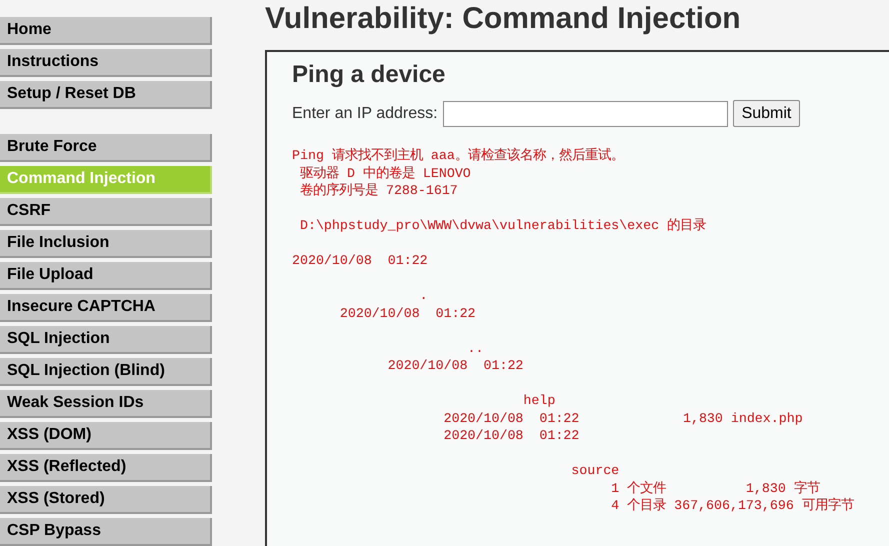 The width and height of the screenshot is (889, 546). I want to click on output-line: help, so click(539, 401).